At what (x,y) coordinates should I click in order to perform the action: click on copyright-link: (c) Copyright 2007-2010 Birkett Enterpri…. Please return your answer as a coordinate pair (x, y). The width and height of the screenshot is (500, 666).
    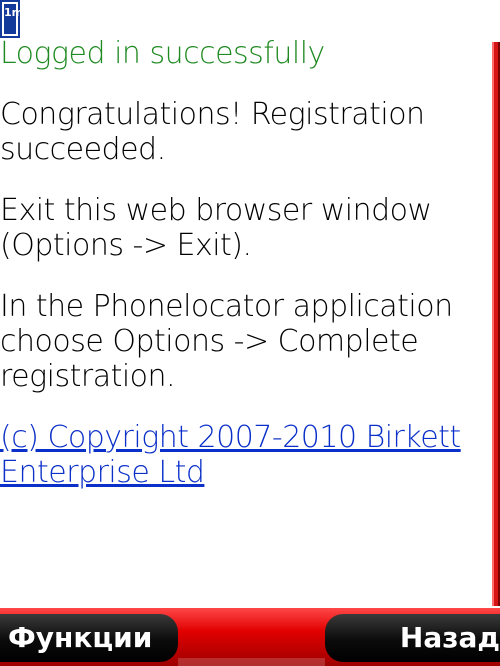
    Looking at the image, I should click on (240, 455).